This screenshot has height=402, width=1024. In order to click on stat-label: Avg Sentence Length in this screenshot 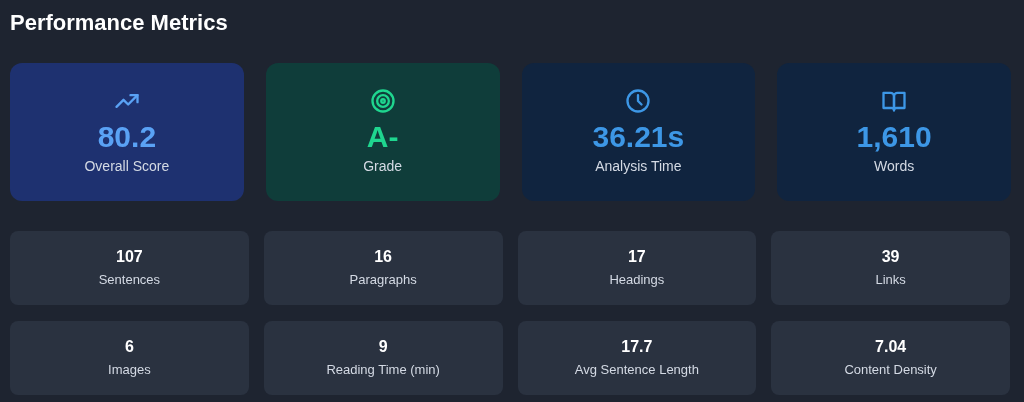, I will do `click(636, 370)`.